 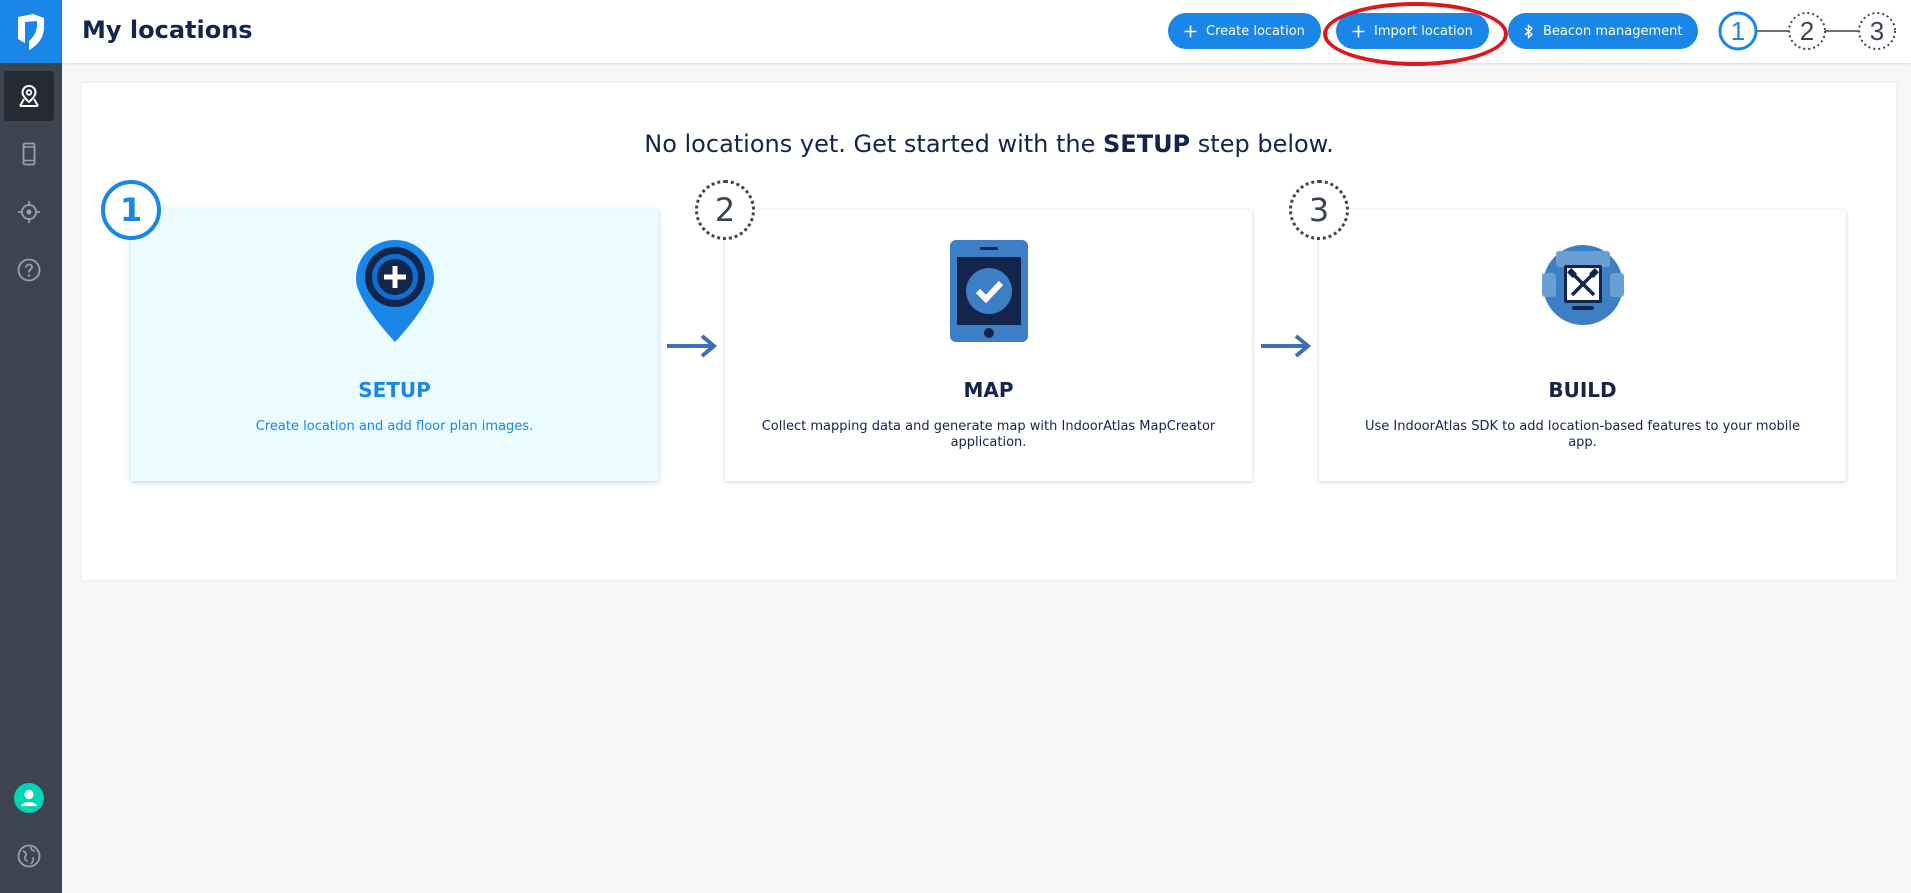 What do you see at coordinates (988, 291) in the screenshot?
I see `tablet-check-icon` at bounding box center [988, 291].